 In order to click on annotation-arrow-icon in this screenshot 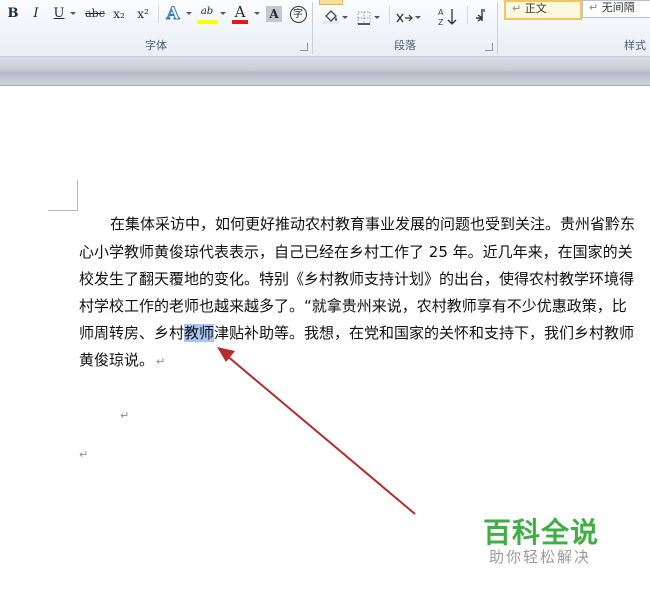, I will do `click(316, 431)`.